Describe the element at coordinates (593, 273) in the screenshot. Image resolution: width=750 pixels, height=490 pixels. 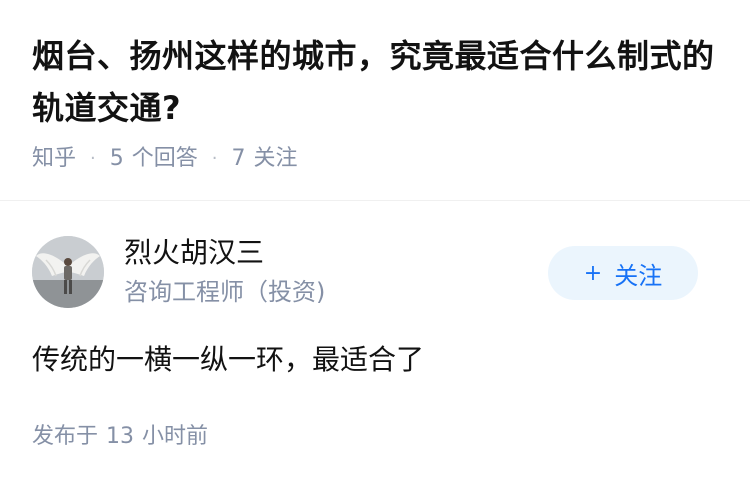
I see `plus-icon: +` at that location.